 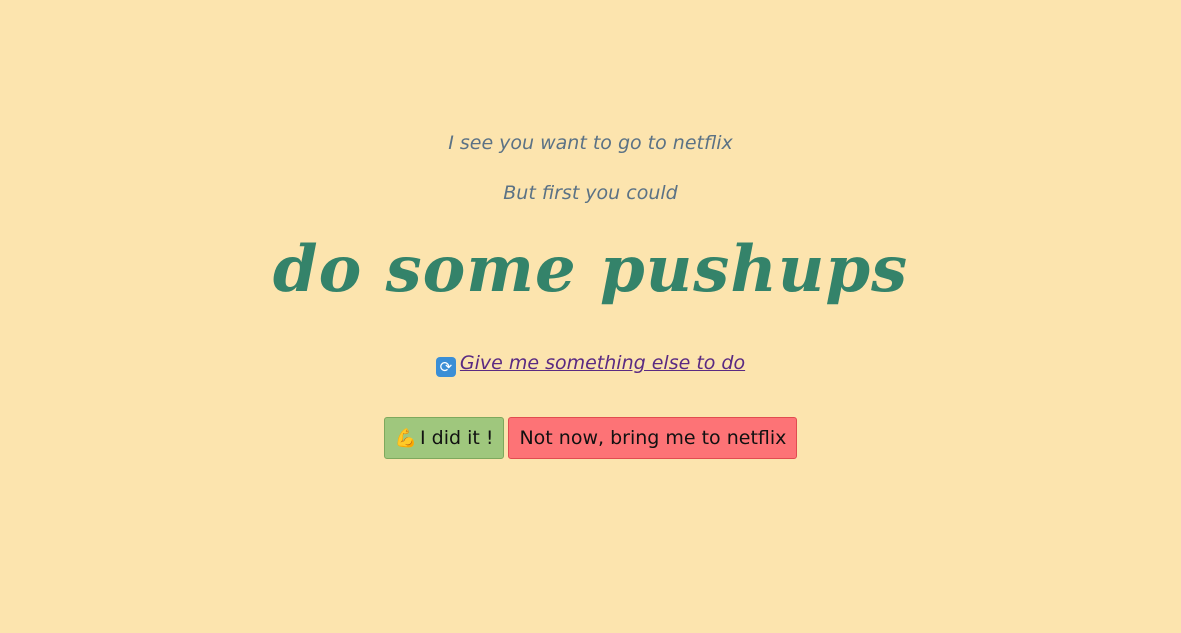 I want to click on action-buttons: 💪 I did it ! Not now, bring me to netflix, so click(x=590, y=438).